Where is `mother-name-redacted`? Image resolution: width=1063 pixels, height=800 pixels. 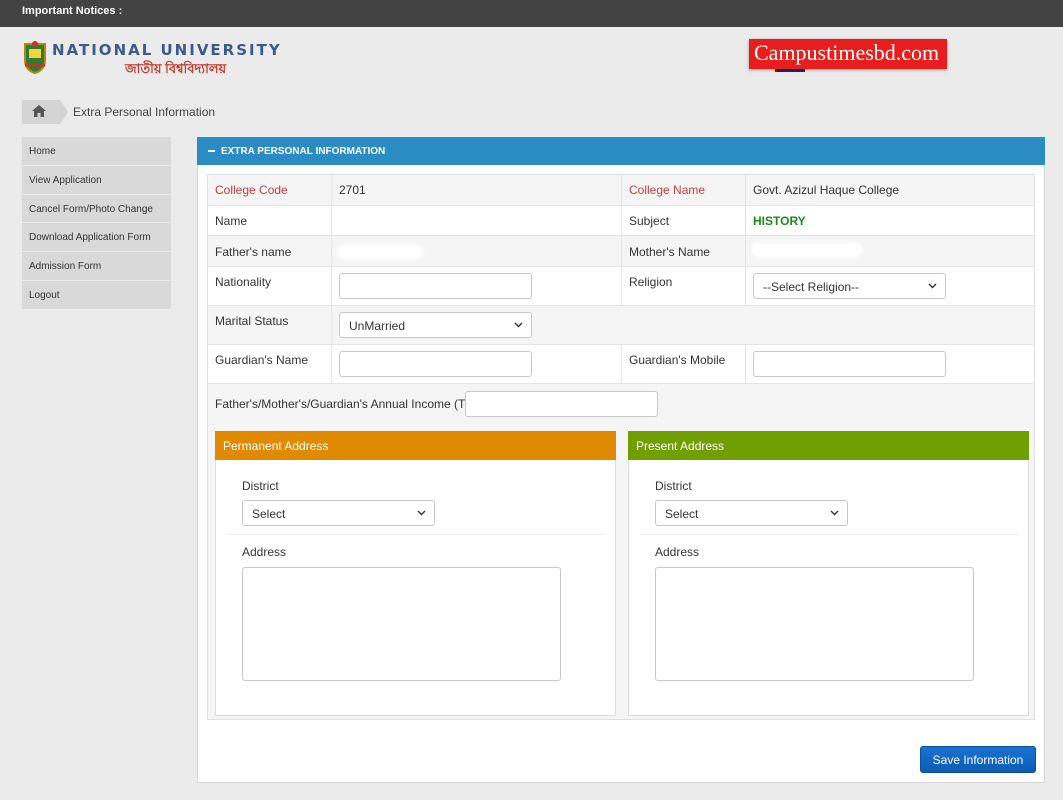
mother-name-redacted is located at coordinates (807, 250).